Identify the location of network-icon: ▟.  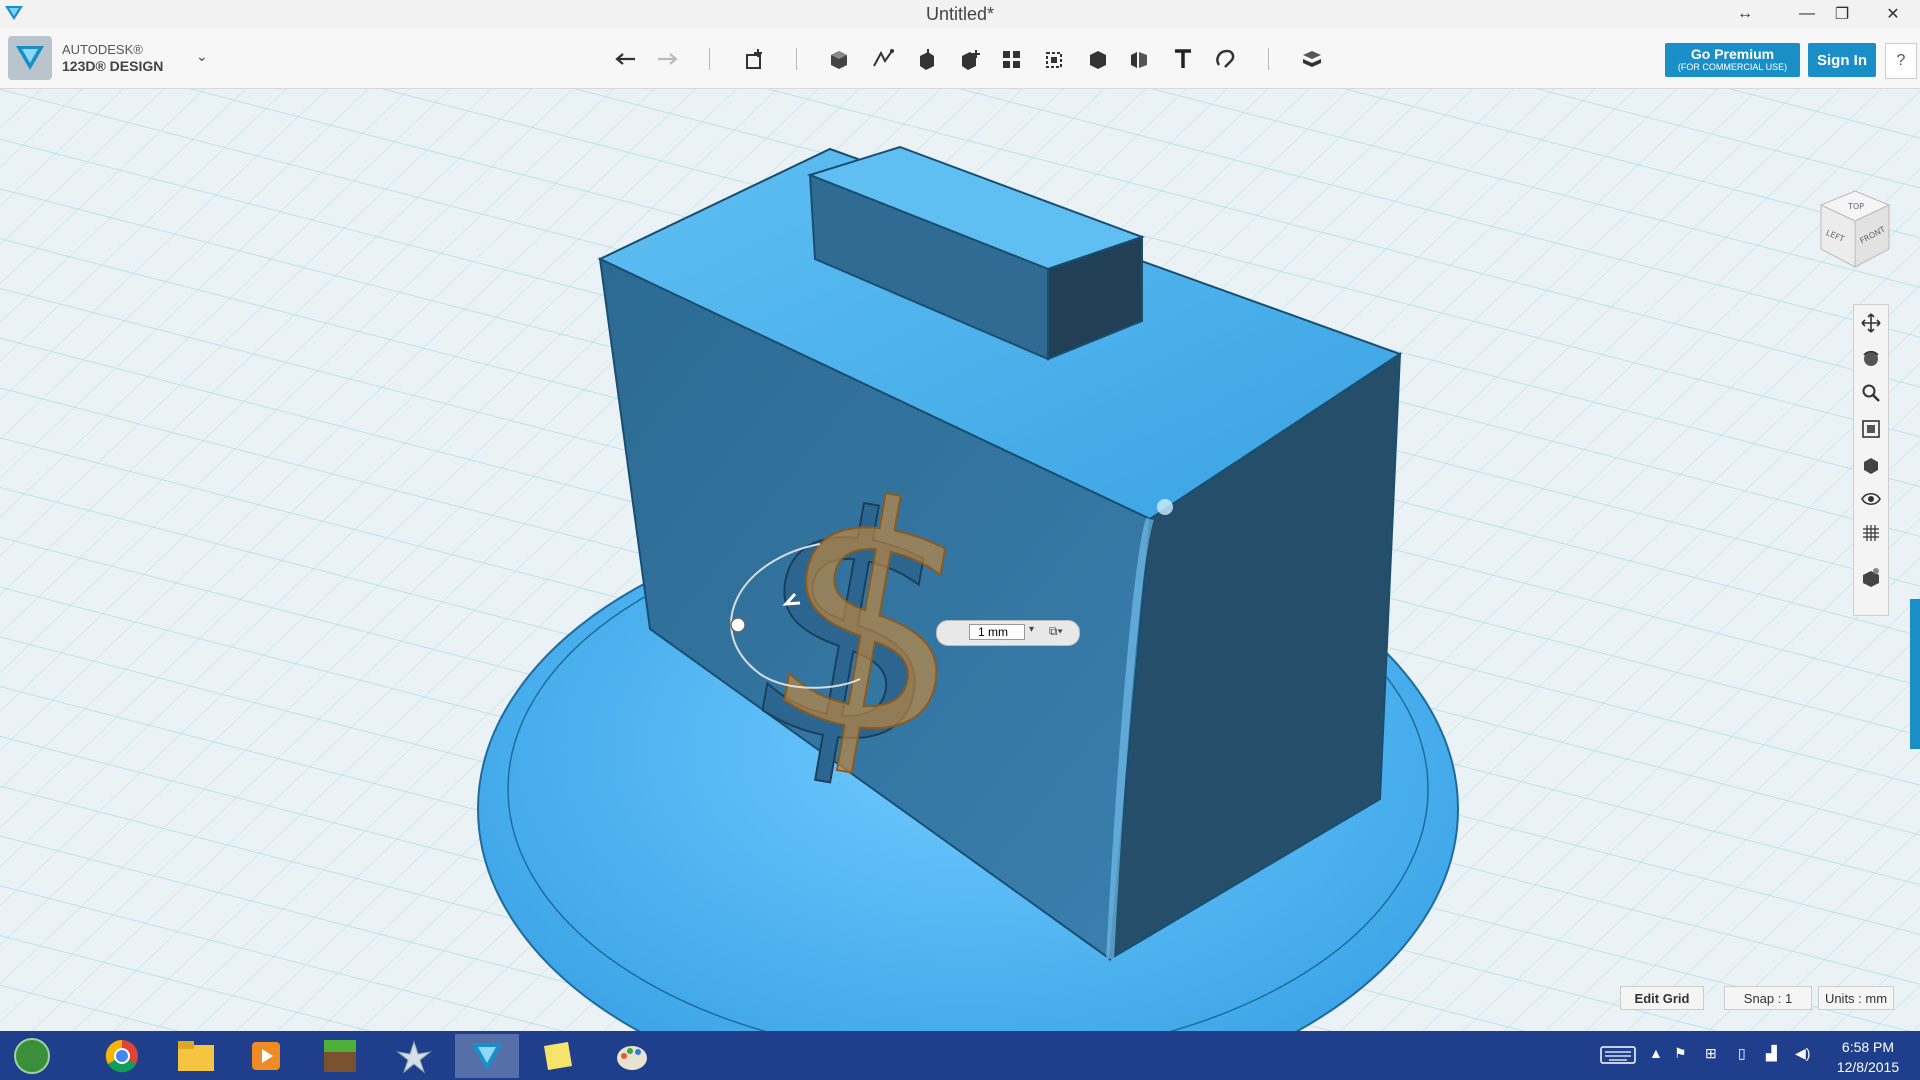
(1771, 1053).